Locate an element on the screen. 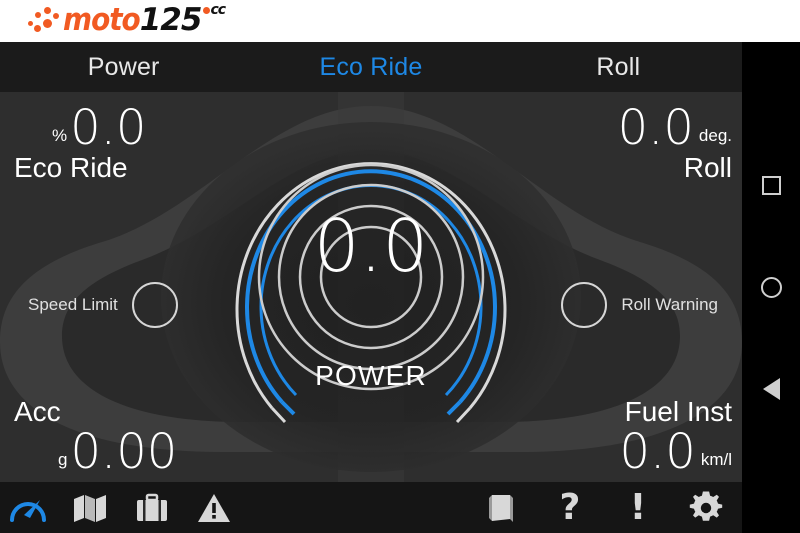  readout-roll-name: Roll is located at coordinates (707, 167).